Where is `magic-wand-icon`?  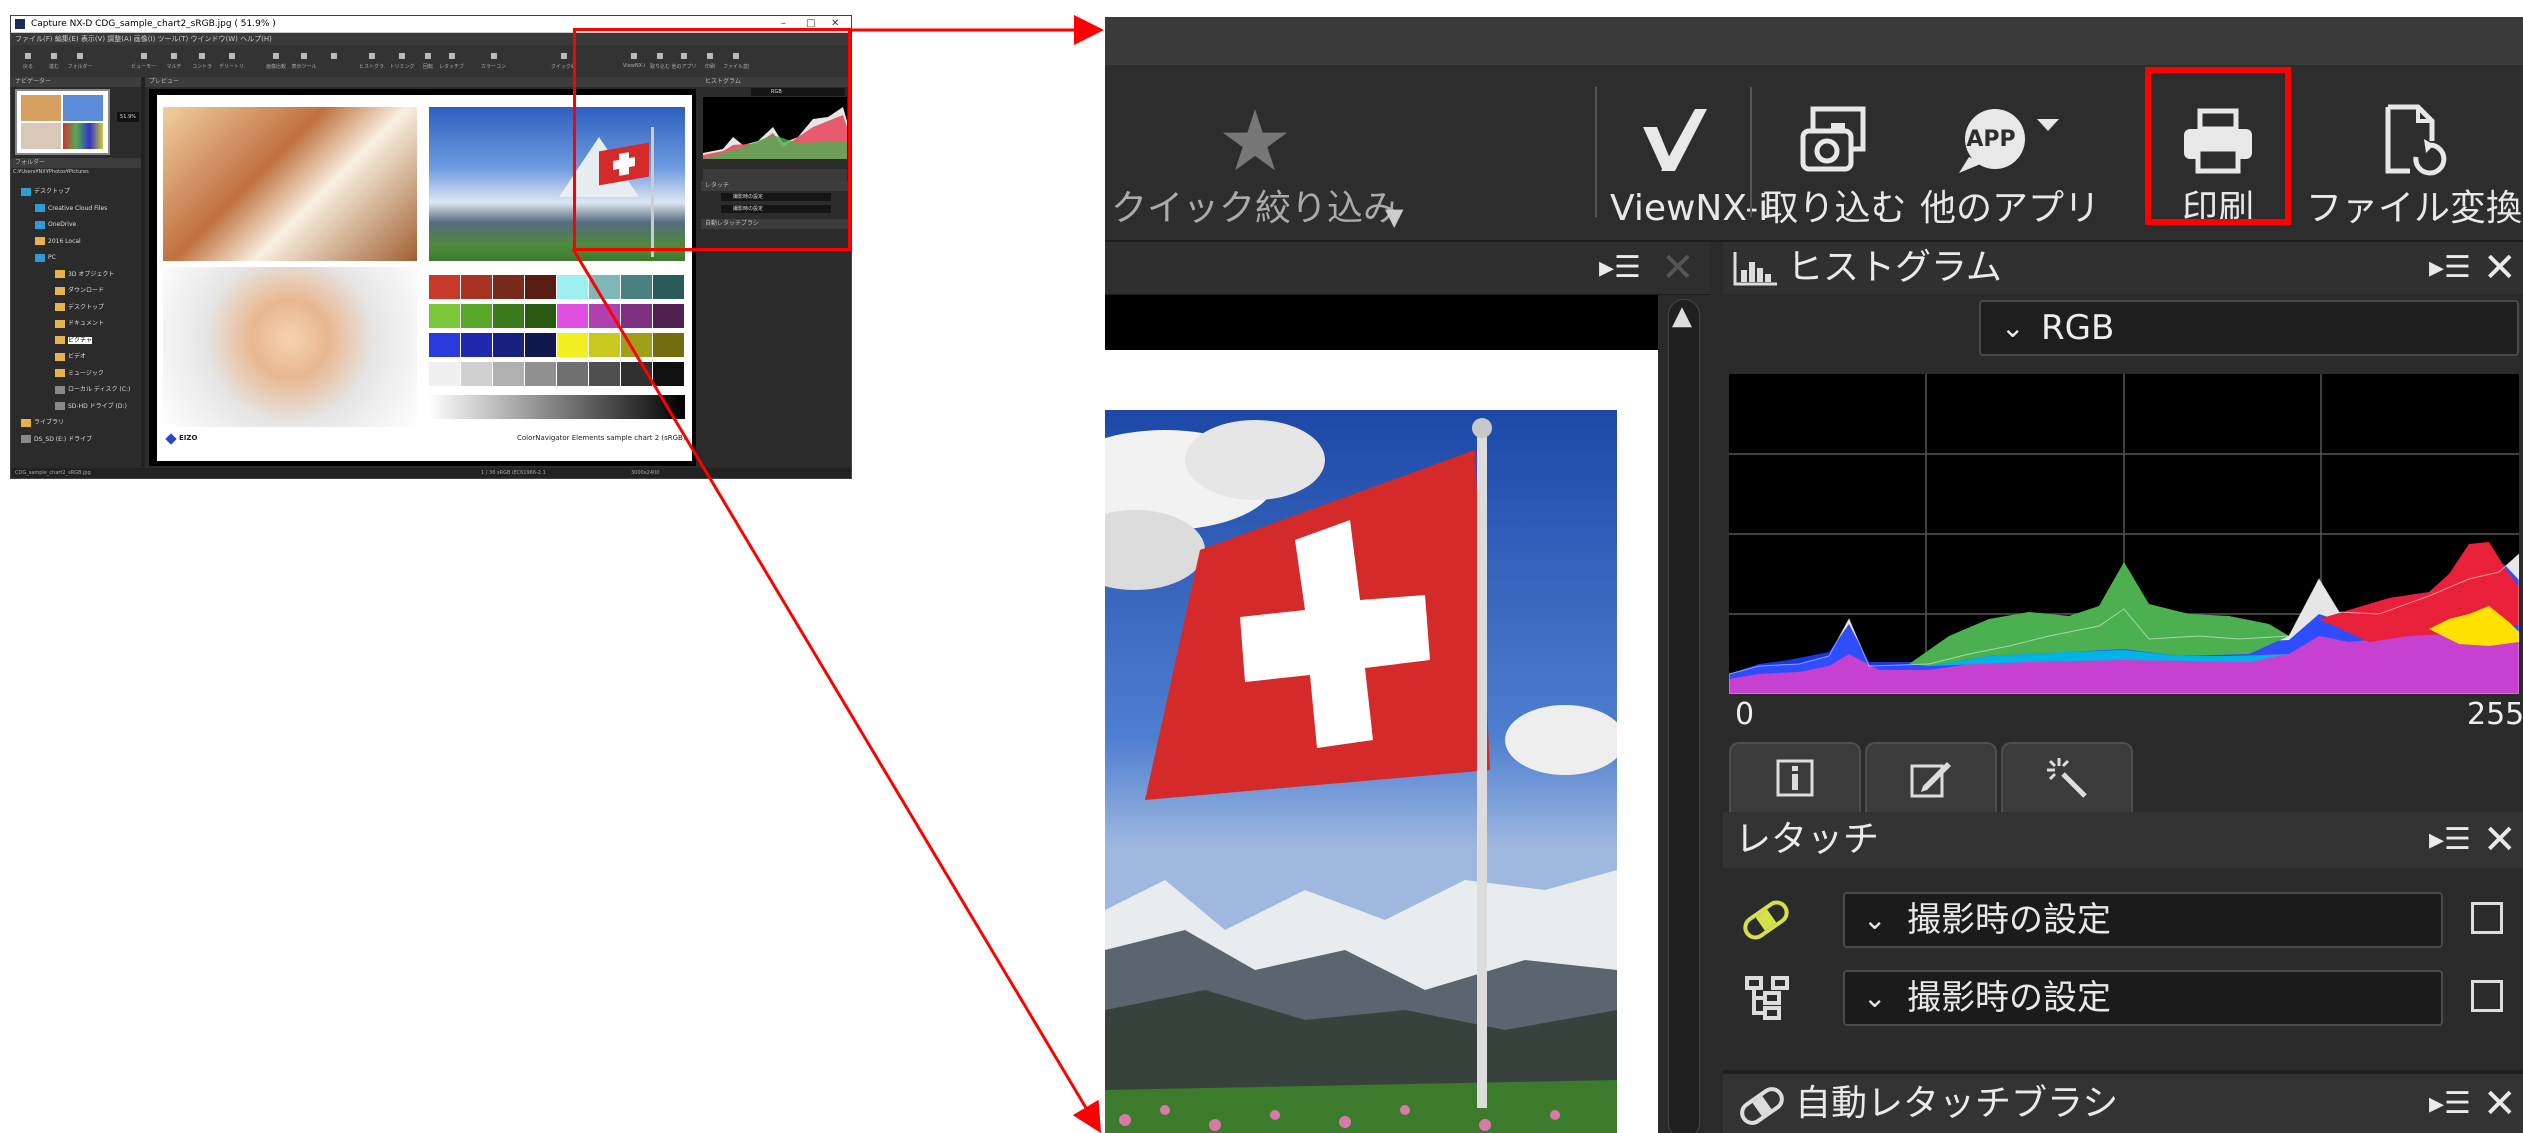
magic-wand-icon is located at coordinates (2067, 778).